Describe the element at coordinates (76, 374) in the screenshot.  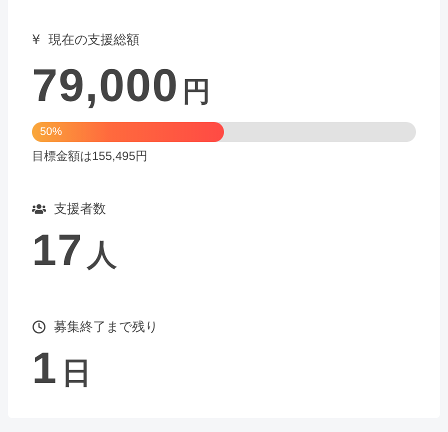
I see `unit-label: 日` at that location.